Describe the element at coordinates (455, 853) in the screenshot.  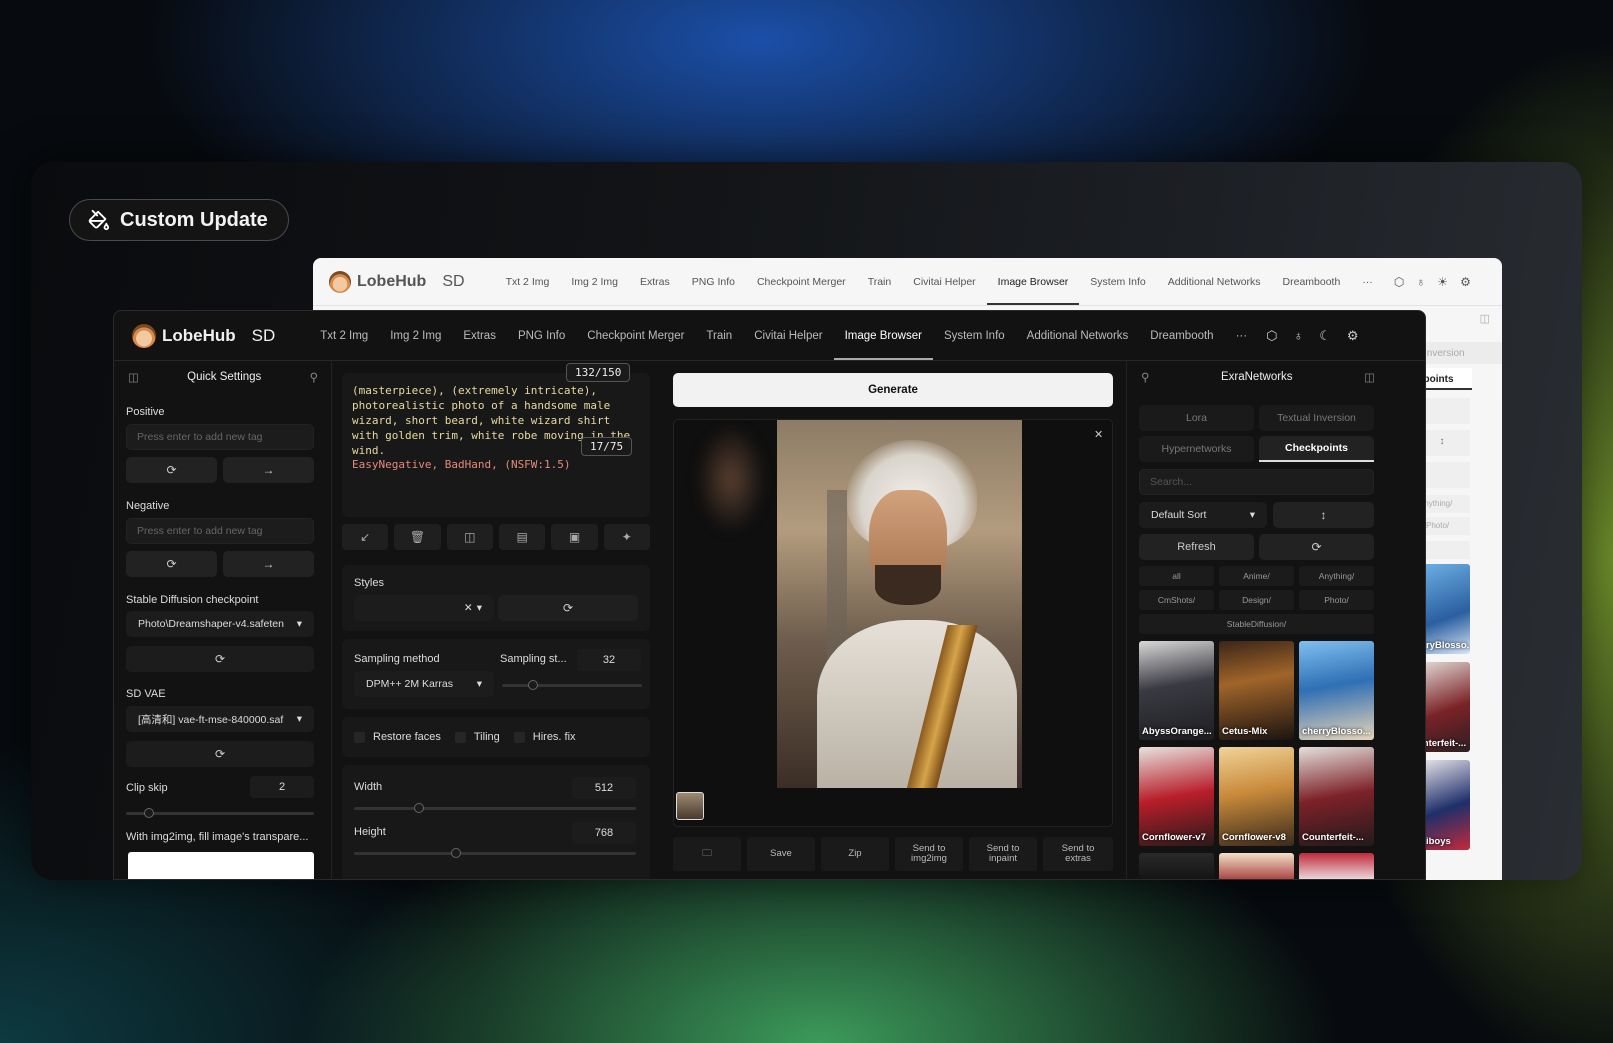
I see `height-knob` at that location.